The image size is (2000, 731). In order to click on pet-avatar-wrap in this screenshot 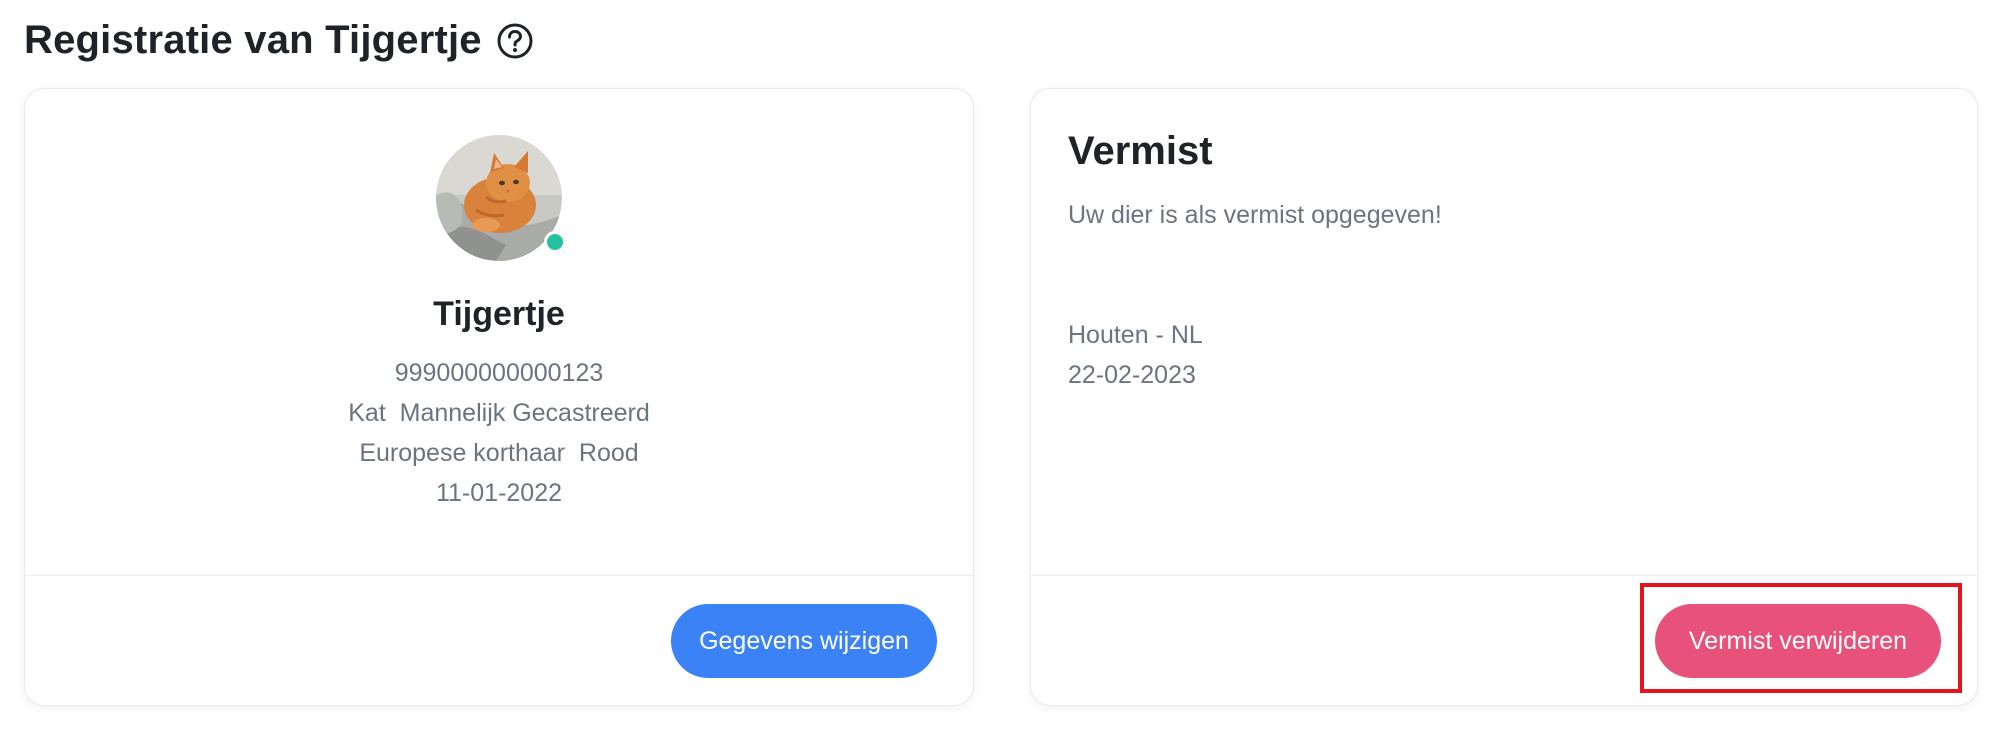, I will do `click(501, 198)`.